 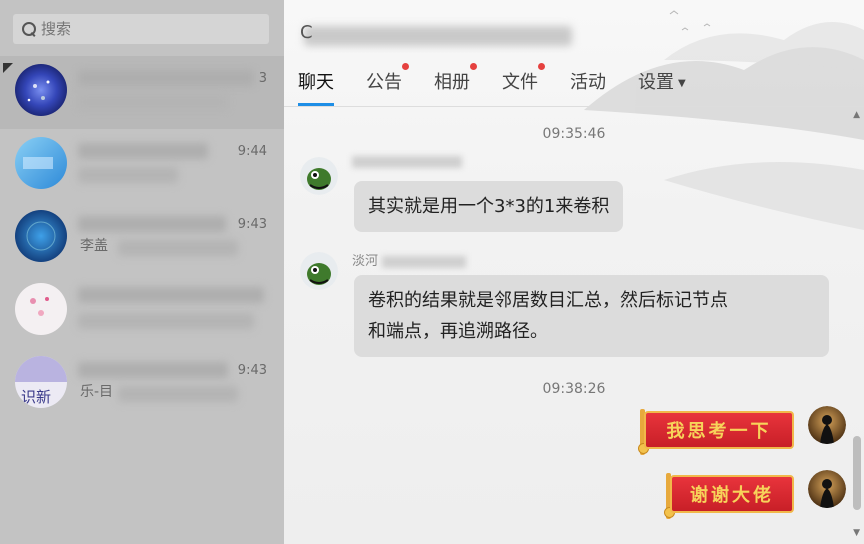 What do you see at coordinates (142, 165) in the screenshot?
I see `conversation-item: 9:44` at bounding box center [142, 165].